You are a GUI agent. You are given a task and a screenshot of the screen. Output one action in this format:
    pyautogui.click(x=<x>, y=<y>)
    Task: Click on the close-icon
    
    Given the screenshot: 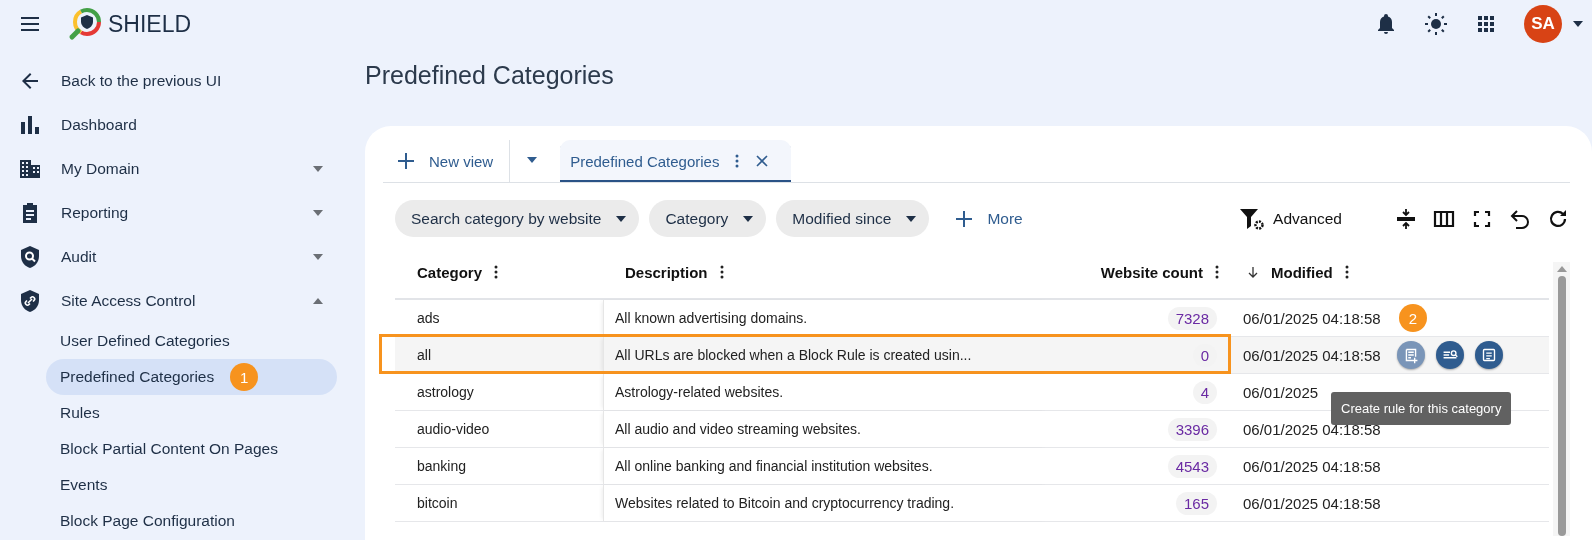 What is the action you would take?
    pyautogui.click(x=762, y=161)
    